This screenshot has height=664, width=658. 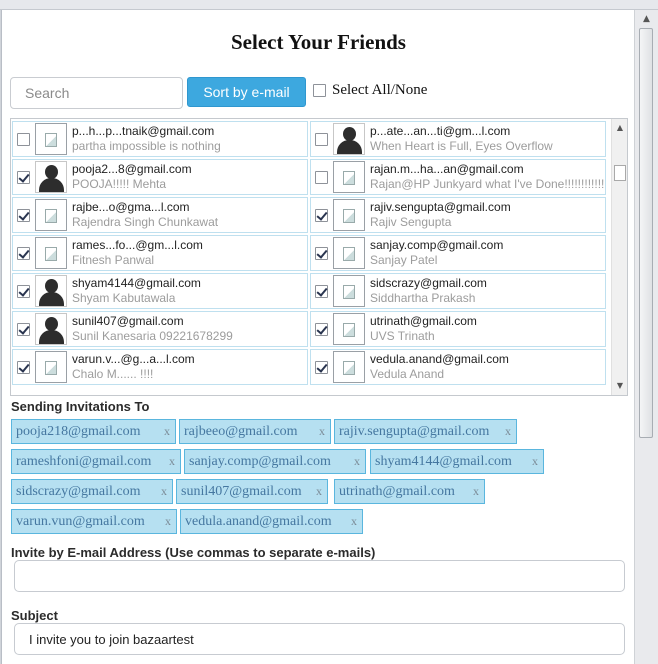 What do you see at coordinates (319, 90) in the screenshot?
I see `select-all-checkbox` at bounding box center [319, 90].